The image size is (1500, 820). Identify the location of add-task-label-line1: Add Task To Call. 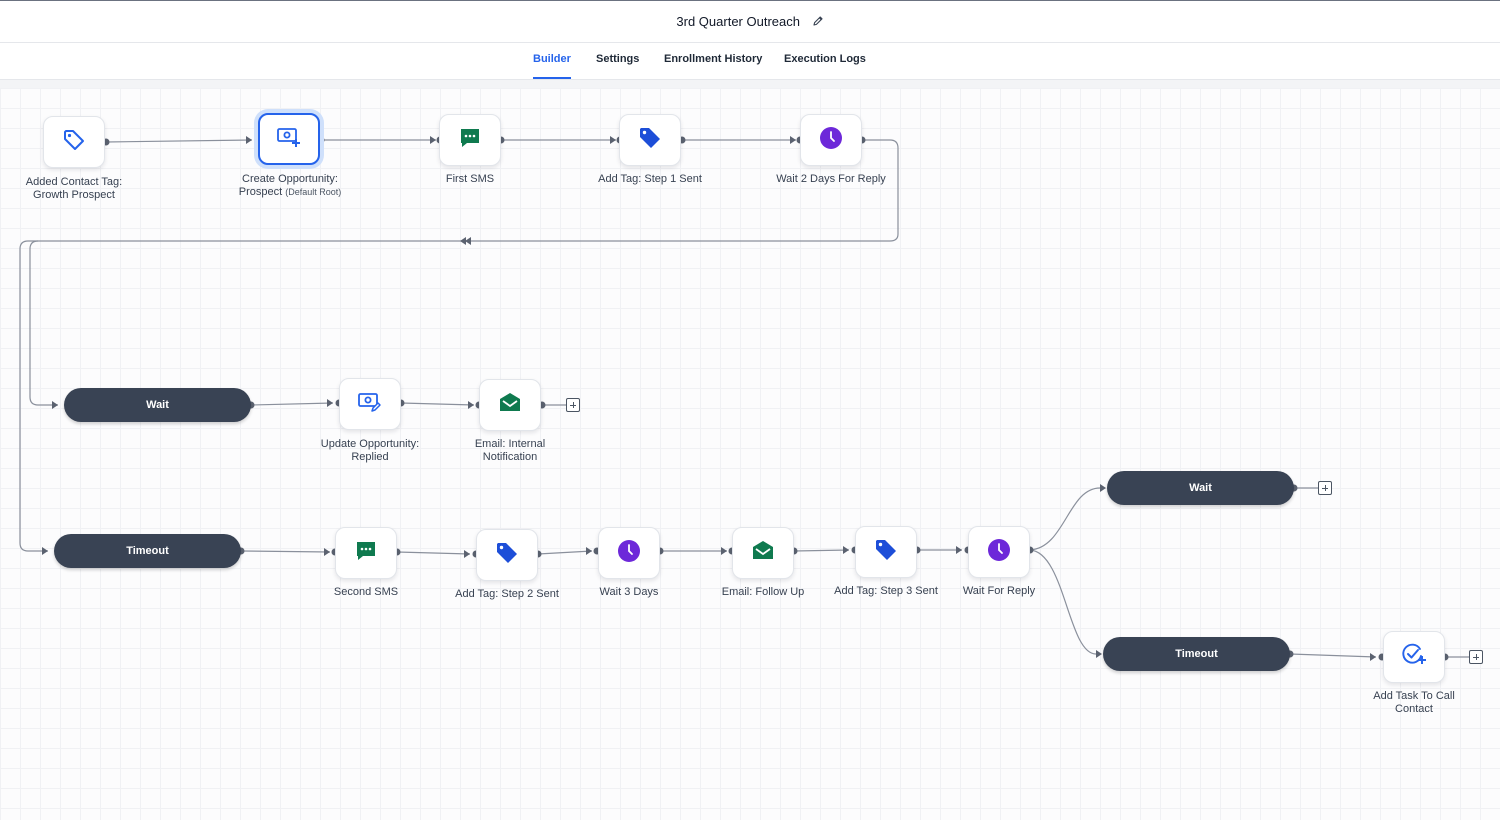
(1414, 696).